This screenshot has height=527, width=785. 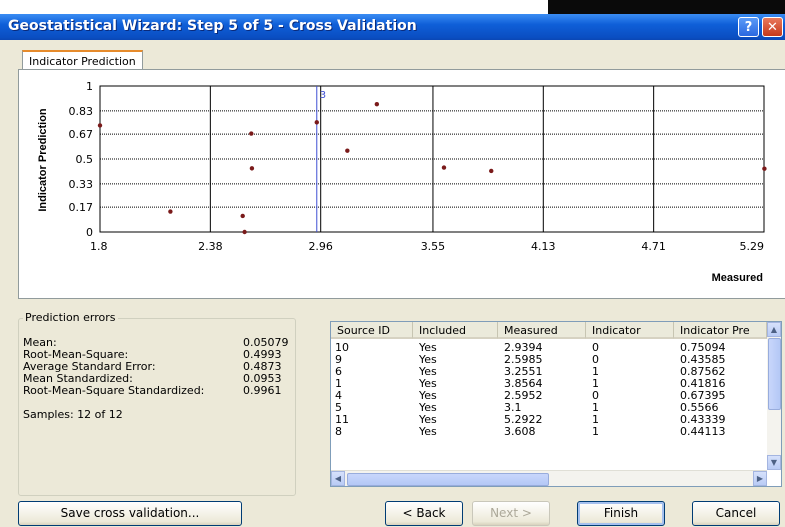 I want to click on x-tick-label: 1.8, so click(x=99, y=246).